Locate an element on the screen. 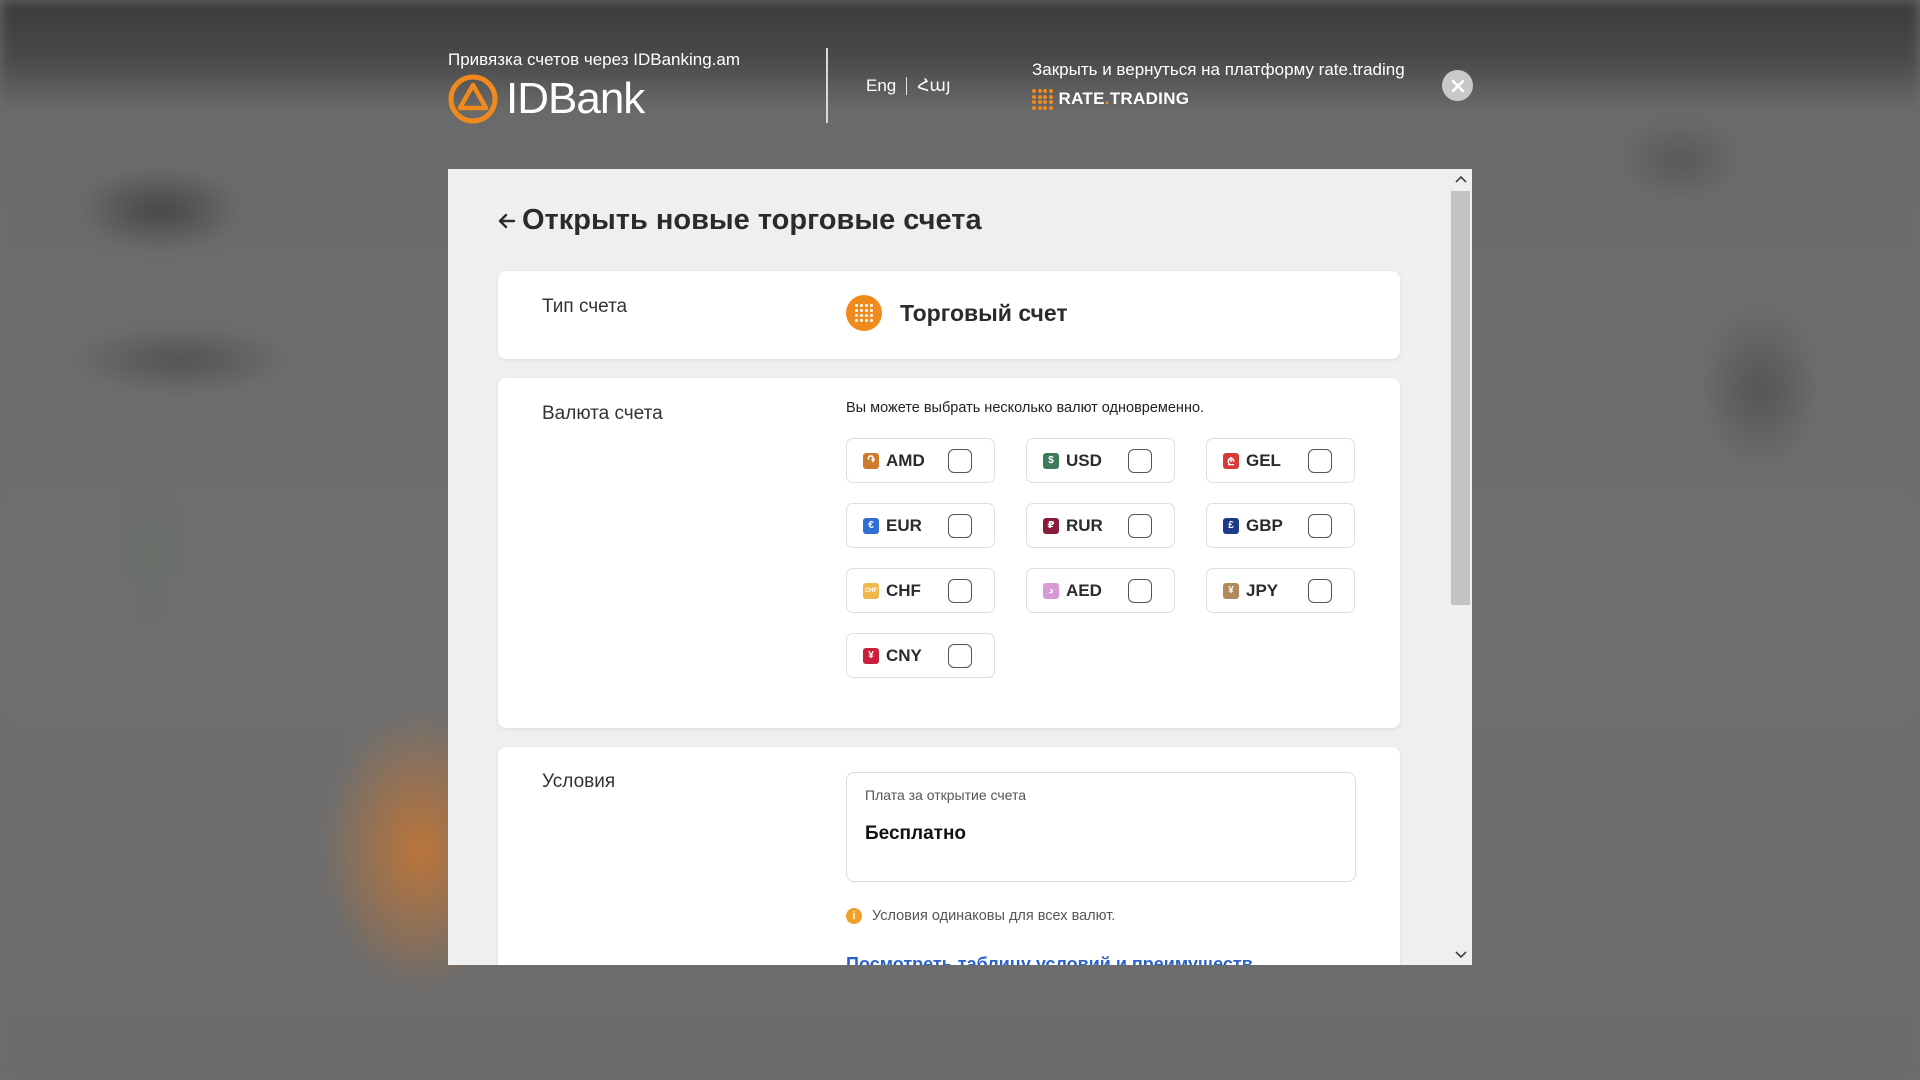 This screenshot has width=1920, height=1080. info-icon: i is located at coordinates (854, 916).